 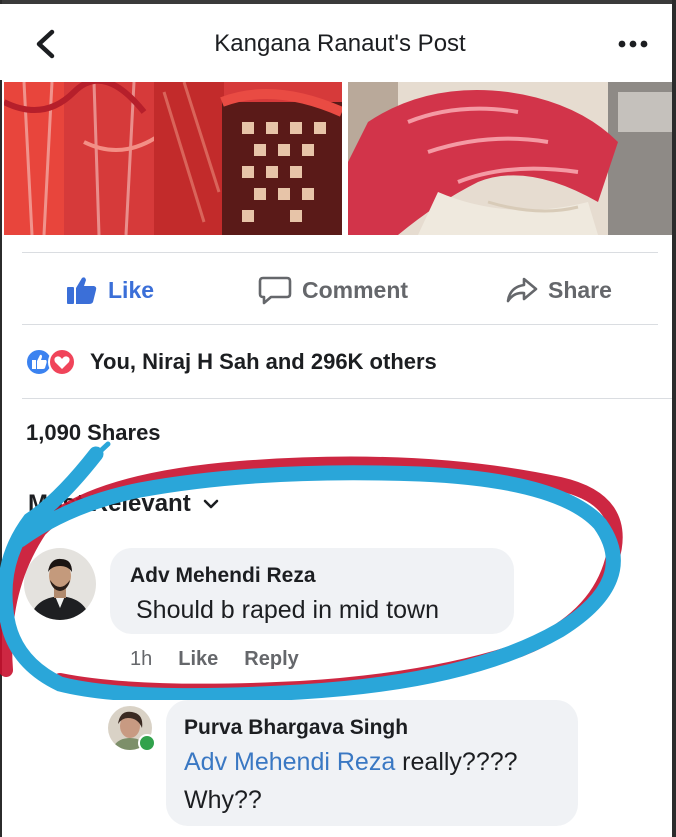 I want to click on screenshot-border-left, so click(x=1, y=418).